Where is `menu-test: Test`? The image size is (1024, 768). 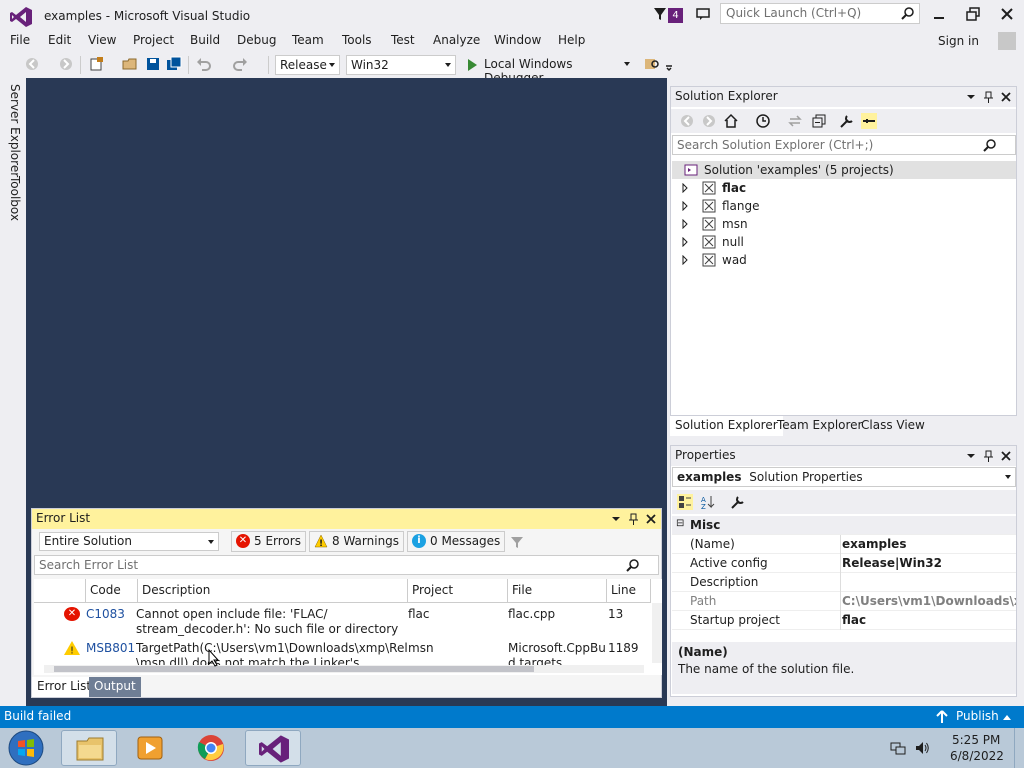 menu-test: Test is located at coordinates (403, 40).